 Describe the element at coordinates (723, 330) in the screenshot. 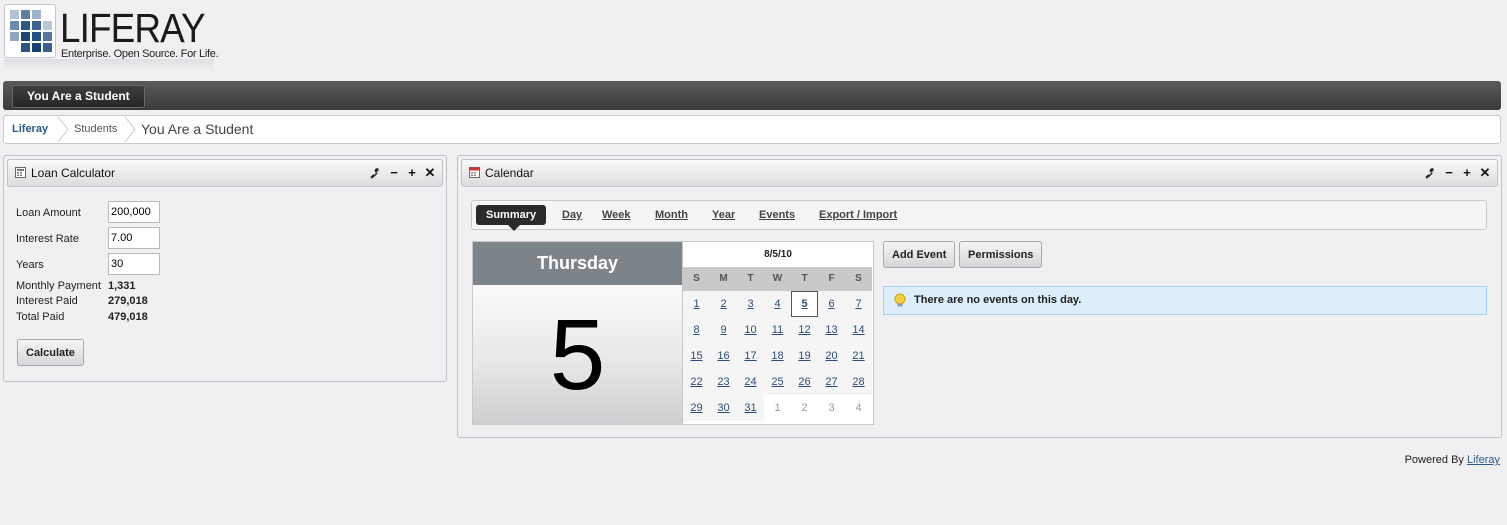

I see `calendar-day: 9` at that location.